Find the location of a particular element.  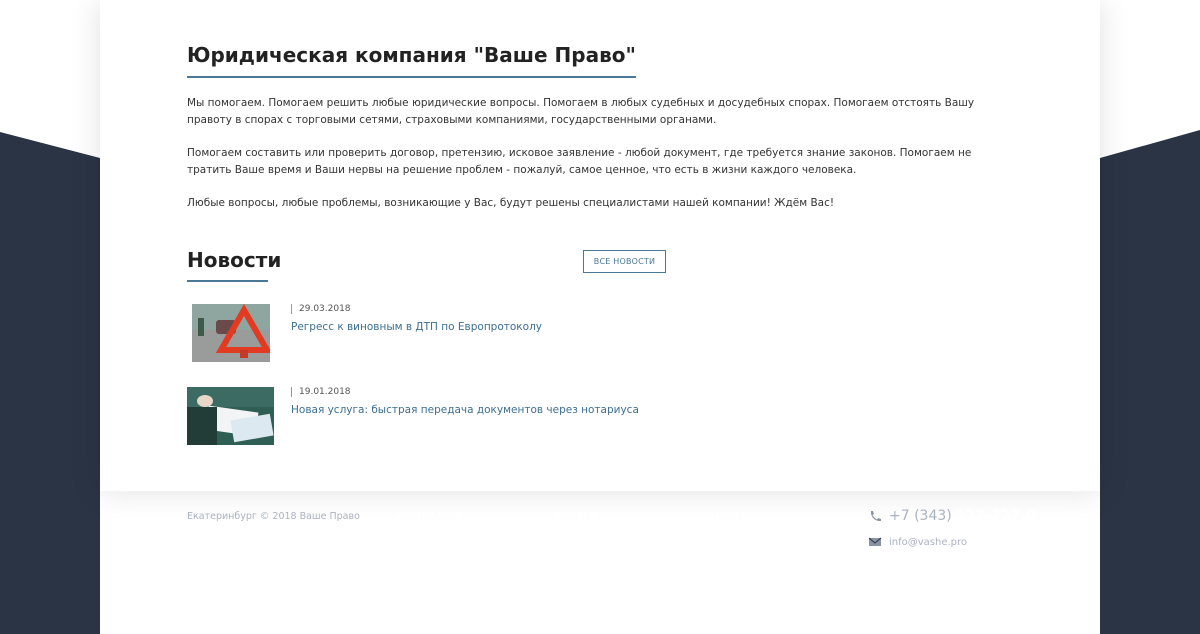

footer-phone: +7 (343) 227-227-0 is located at coordinates (952, 516).